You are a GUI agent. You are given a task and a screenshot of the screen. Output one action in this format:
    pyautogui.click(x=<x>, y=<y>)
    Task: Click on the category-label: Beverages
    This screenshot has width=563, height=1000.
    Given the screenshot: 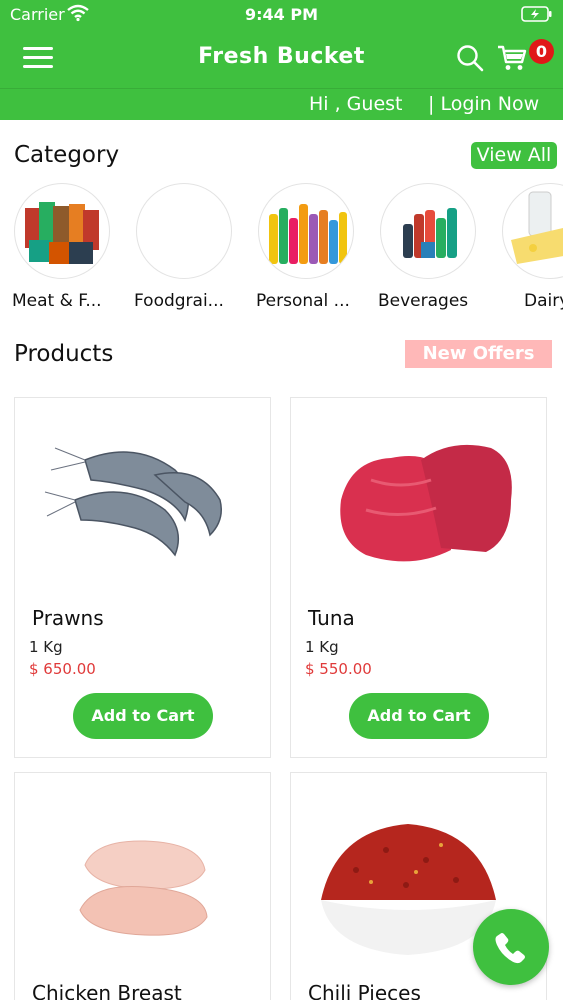 What is the action you would take?
    pyautogui.click(x=423, y=301)
    